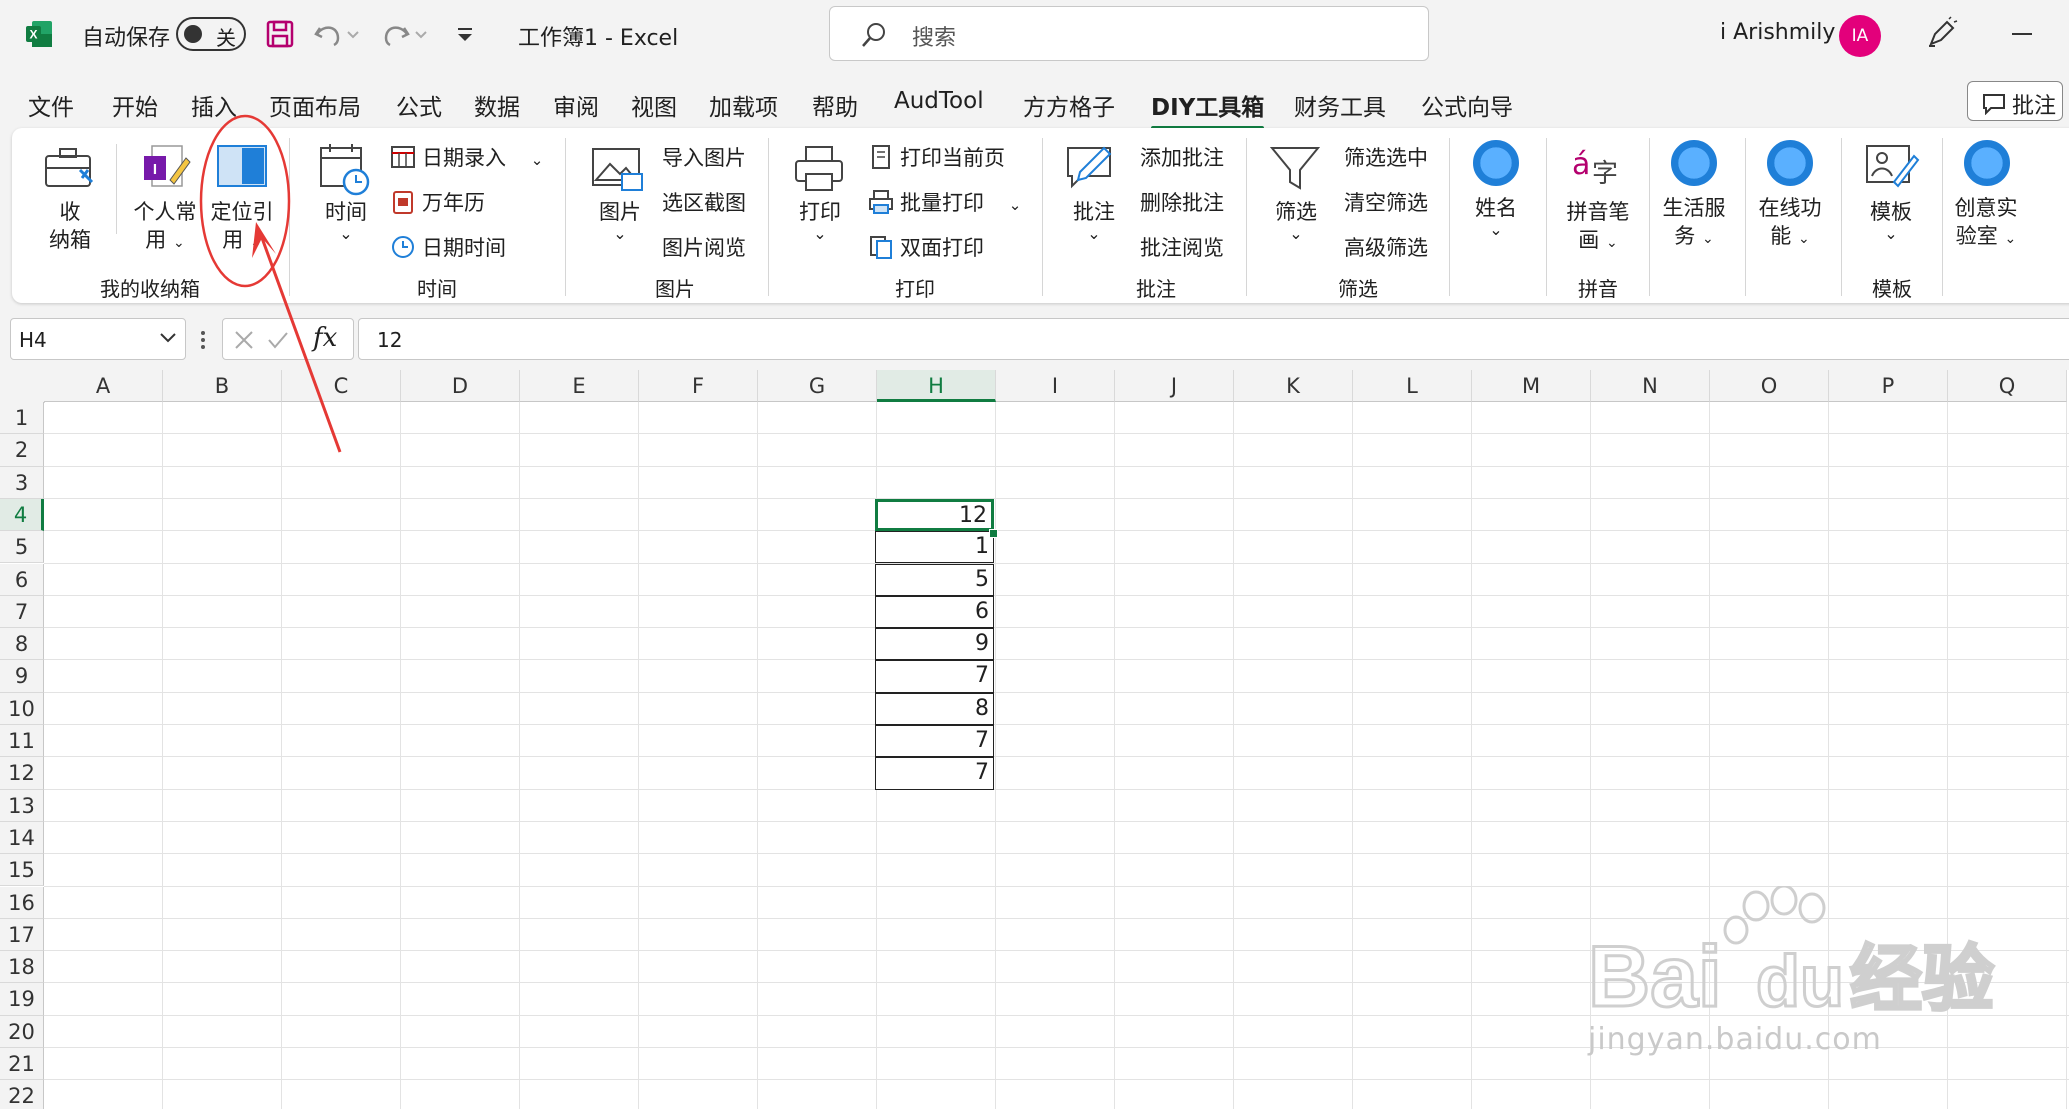  What do you see at coordinates (1174, 386) in the screenshot?
I see `column-header-j: J` at bounding box center [1174, 386].